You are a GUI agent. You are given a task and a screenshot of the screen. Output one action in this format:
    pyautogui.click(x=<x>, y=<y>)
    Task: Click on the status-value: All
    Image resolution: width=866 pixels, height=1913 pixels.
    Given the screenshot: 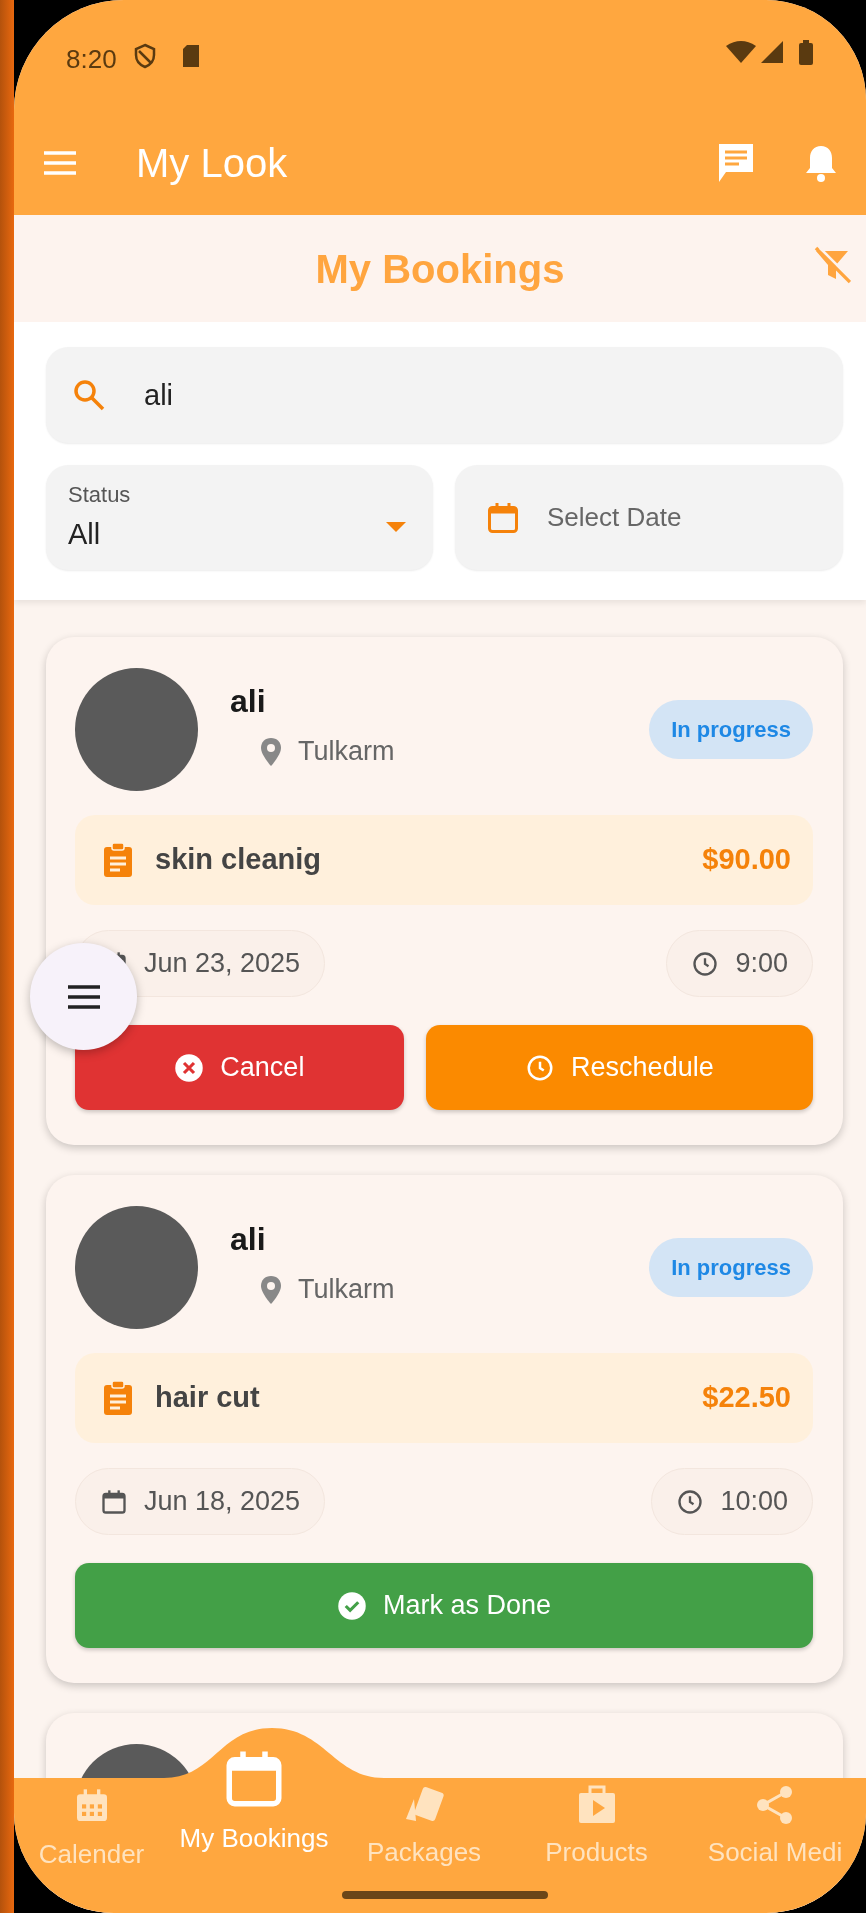 What is the action you would take?
    pyautogui.click(x=84, y=535)
    